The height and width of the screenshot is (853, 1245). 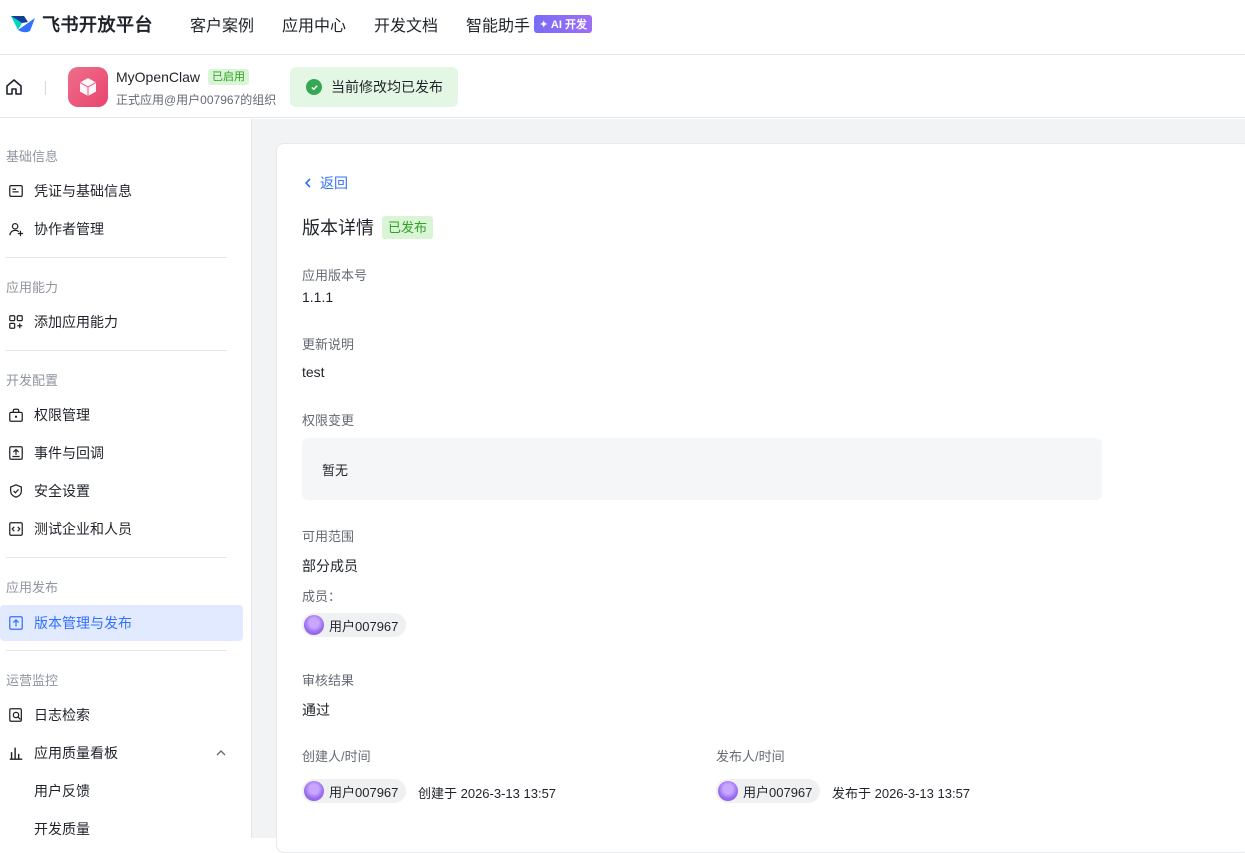 I want to click on nav-dev-docs: 开发文档, so click(x=406, y=24).